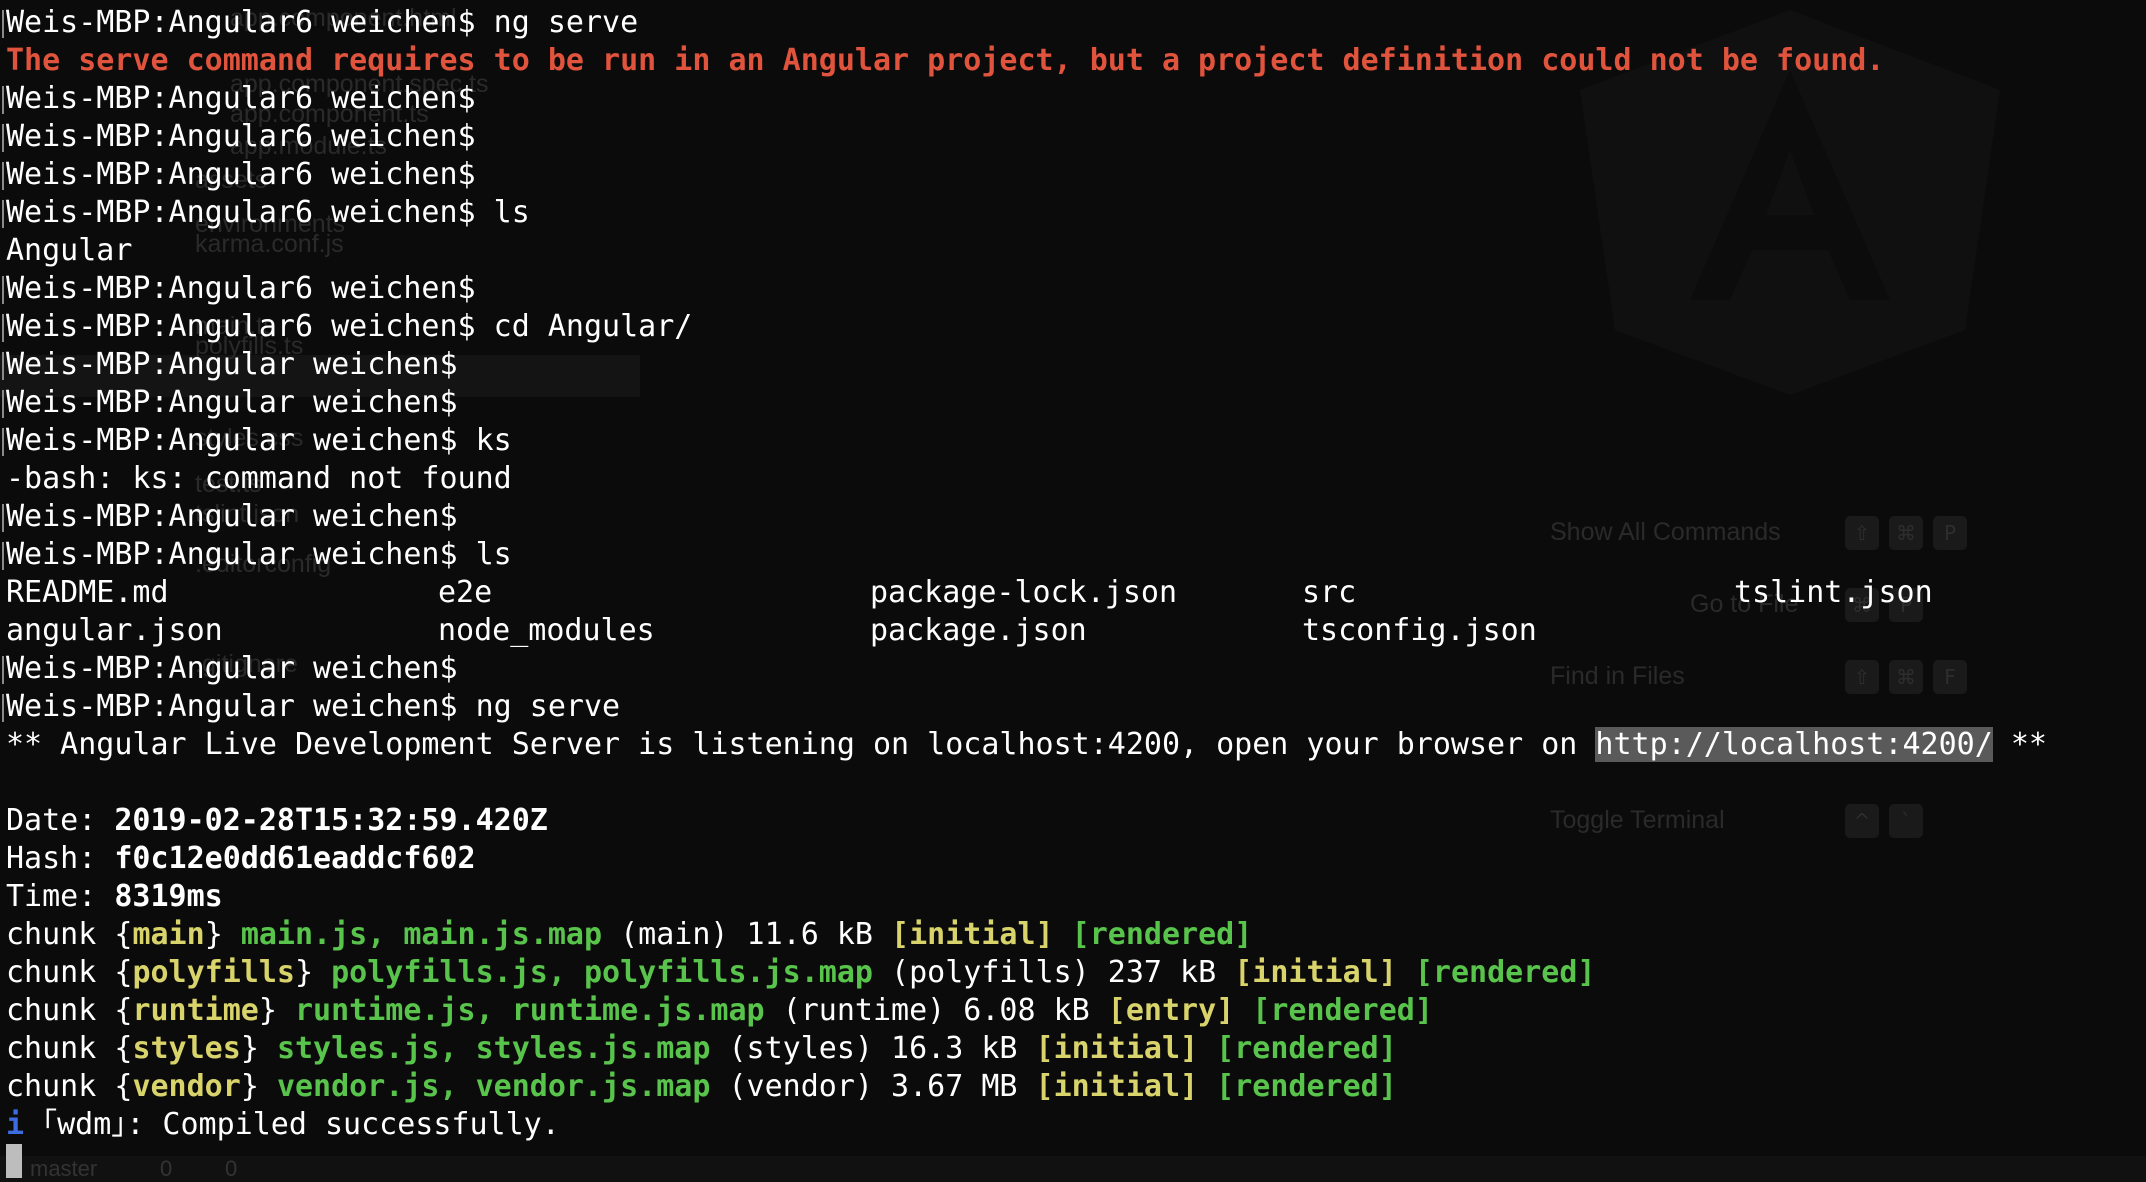 The height and width of the screenshot is (1182, 2146). I want to click on terminal-line: Weis-MBP:Angular weichen$ ng serve, so click(1073, 707).